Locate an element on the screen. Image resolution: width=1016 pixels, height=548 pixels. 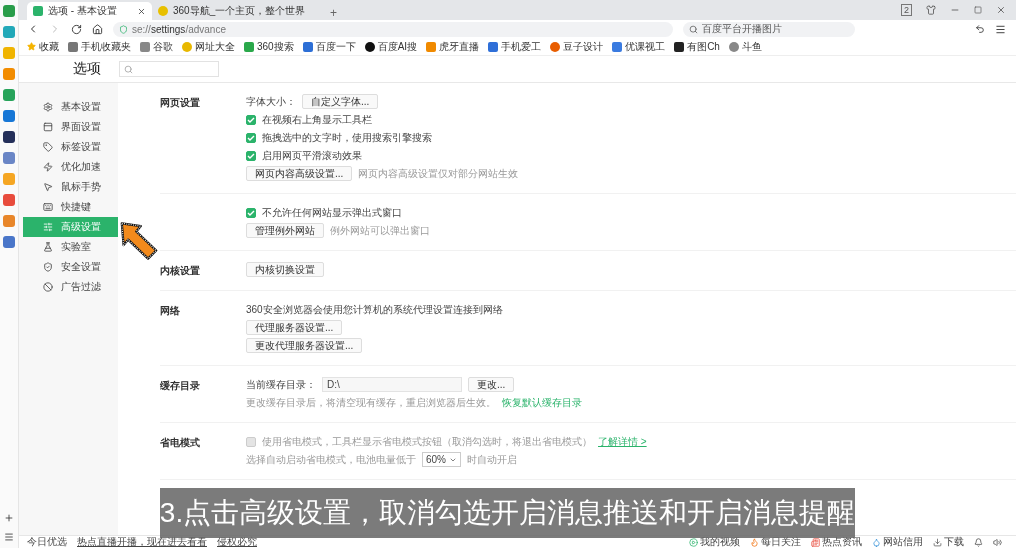
path-field: D:\ is located at coordinates (392, 384).